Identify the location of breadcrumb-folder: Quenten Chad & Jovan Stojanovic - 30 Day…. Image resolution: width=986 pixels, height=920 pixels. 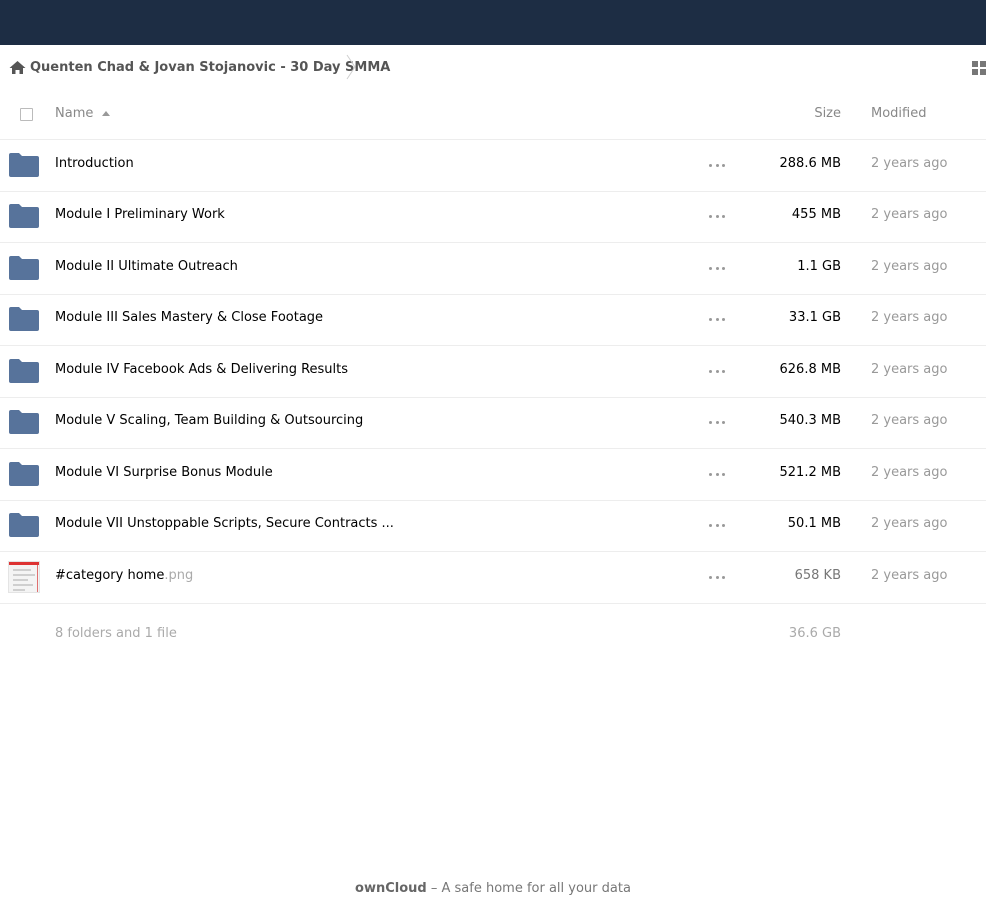
(210, 67).